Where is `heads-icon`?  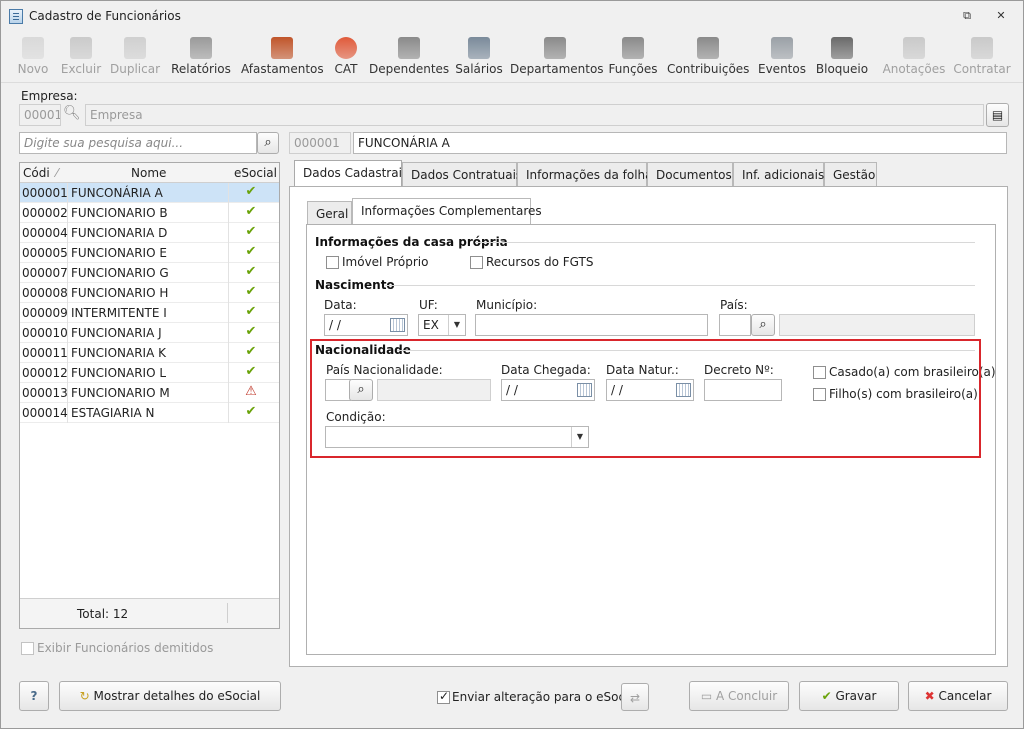
heads-icon is located at coordinates (708, 48).